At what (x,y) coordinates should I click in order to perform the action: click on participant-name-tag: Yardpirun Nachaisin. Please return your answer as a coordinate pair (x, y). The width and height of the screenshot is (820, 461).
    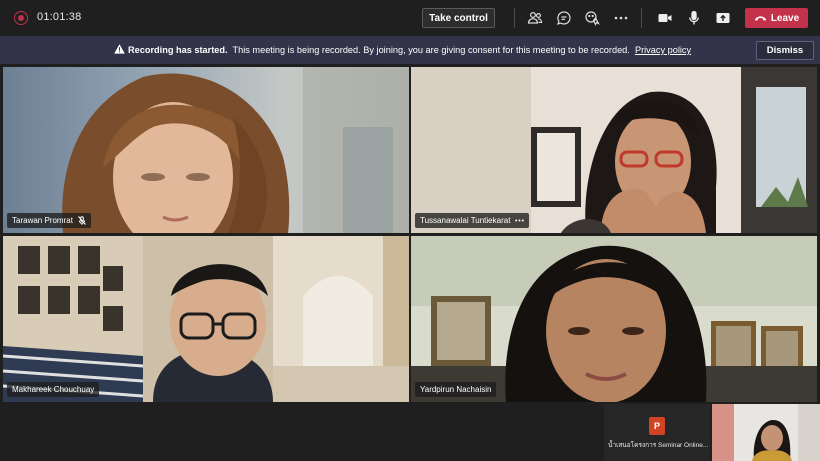
    Looking at the image, I should click on (456, 389).